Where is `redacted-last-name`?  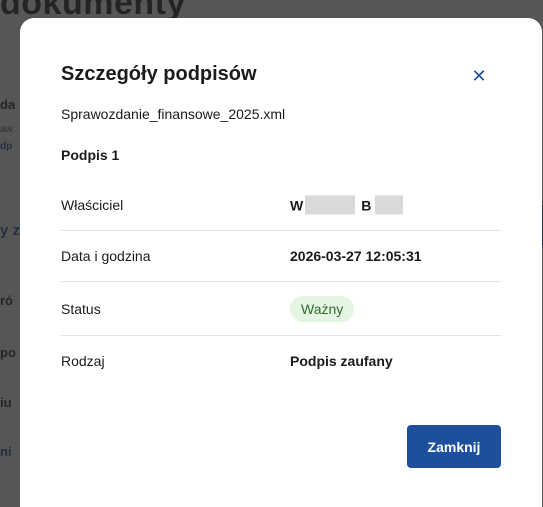 redacted-last-name is located at coordinates (389, 205).